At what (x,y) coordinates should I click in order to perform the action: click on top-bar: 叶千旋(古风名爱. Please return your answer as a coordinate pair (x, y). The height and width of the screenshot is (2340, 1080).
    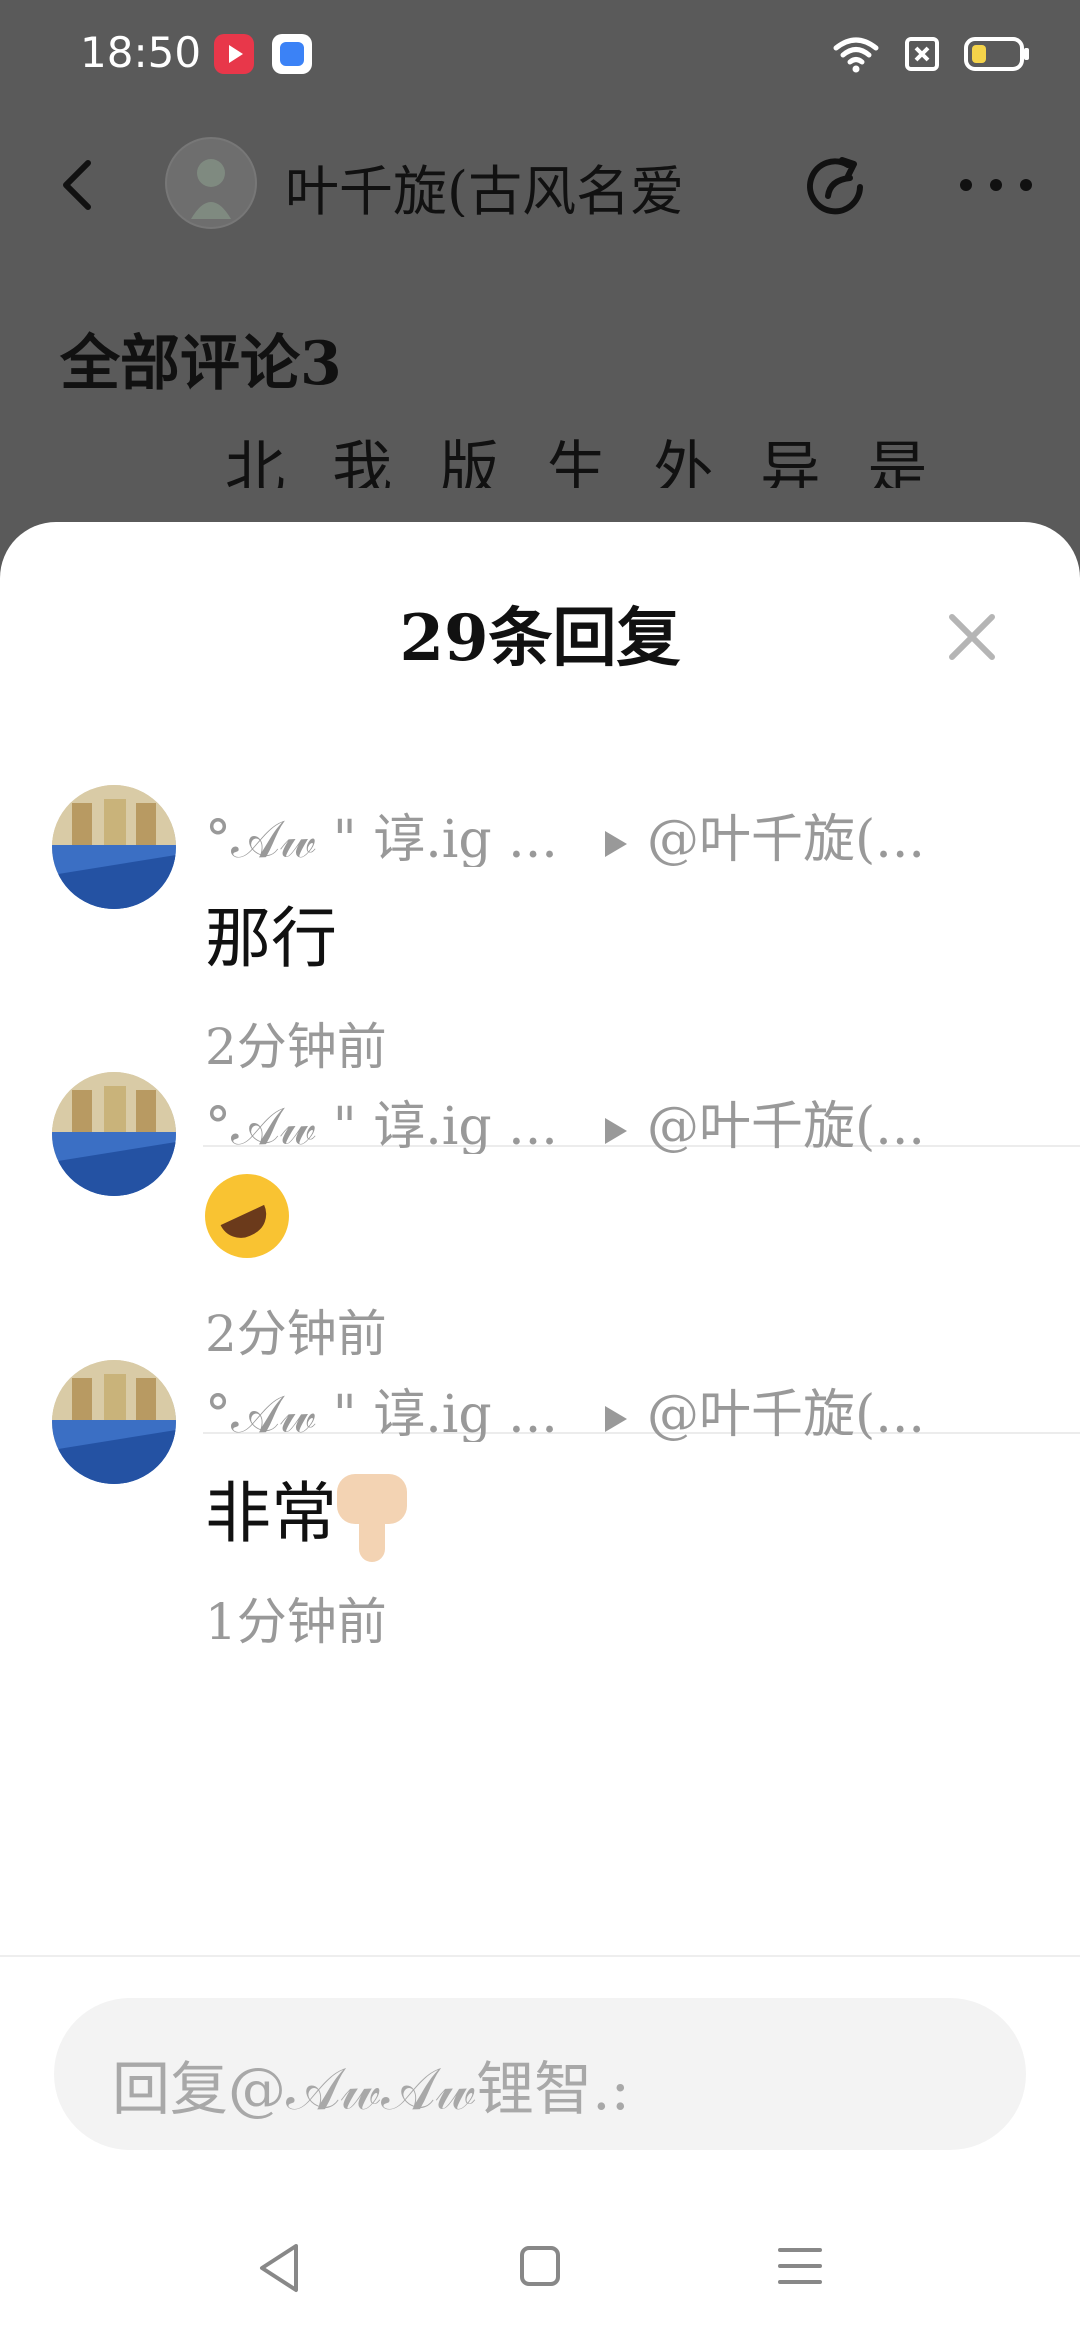
    Looking at the image, I should click on (540, 185).